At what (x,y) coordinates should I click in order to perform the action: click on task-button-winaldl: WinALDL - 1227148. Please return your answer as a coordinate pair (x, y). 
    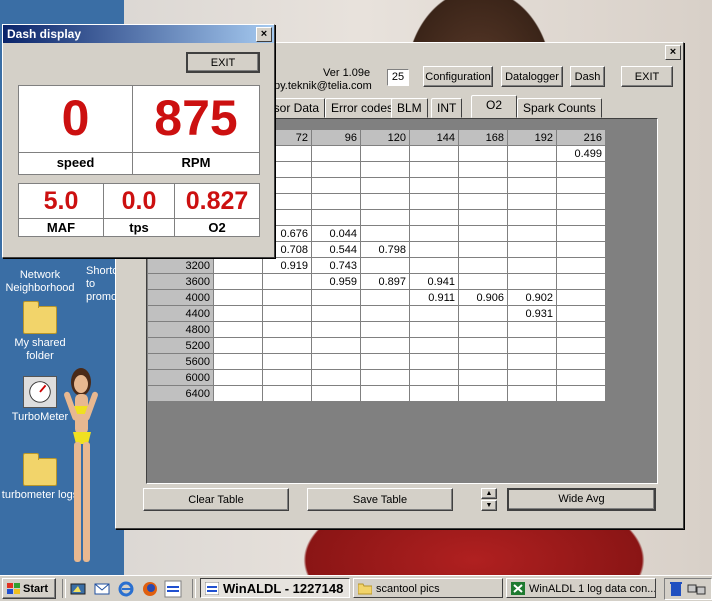
    Looking at the image, I should click on (275, 588).